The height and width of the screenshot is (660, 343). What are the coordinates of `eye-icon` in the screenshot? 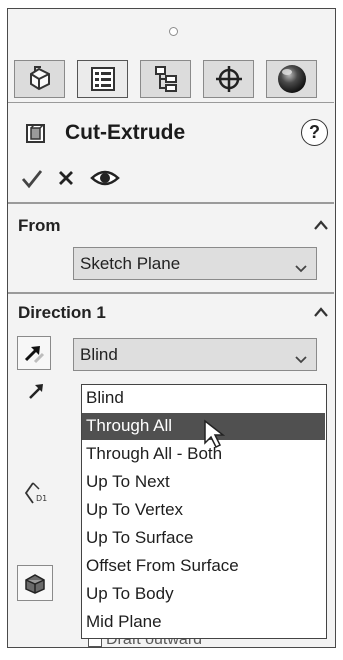 It's located at (105, 178).